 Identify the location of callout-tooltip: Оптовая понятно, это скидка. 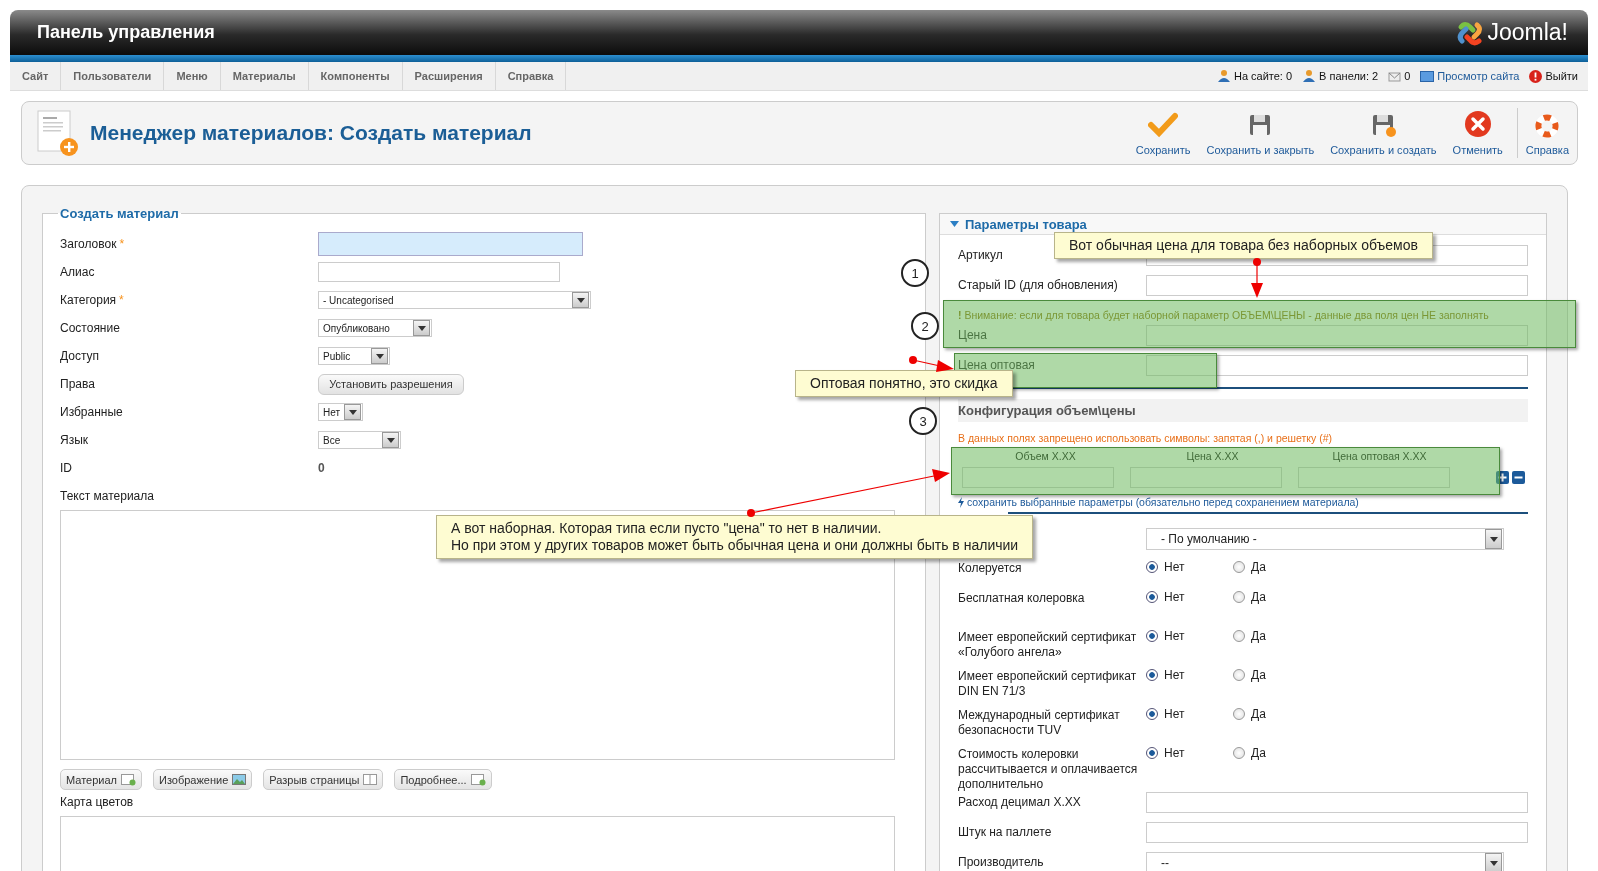
(904, 383).